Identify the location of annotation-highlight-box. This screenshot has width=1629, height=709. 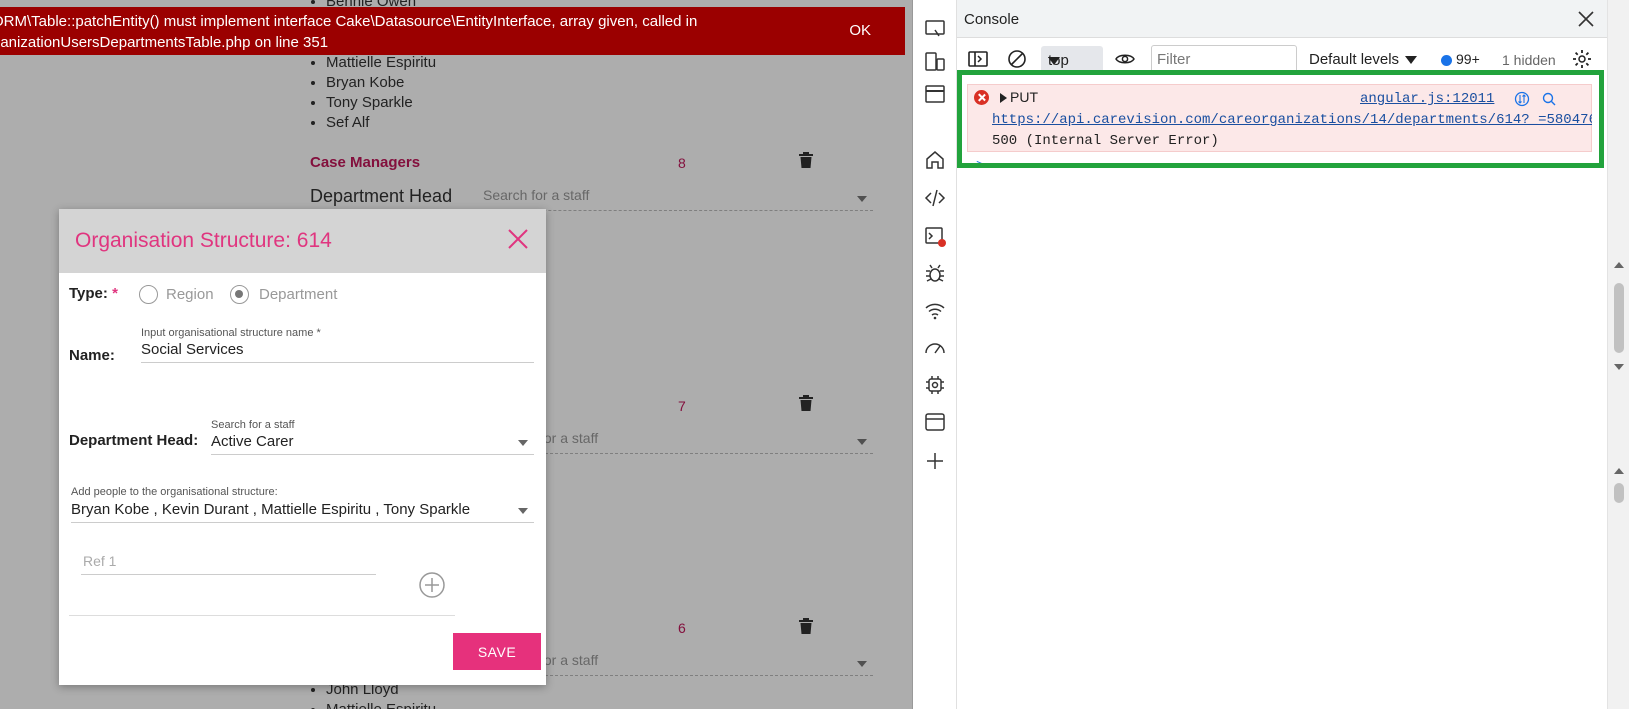
(1280, 119).